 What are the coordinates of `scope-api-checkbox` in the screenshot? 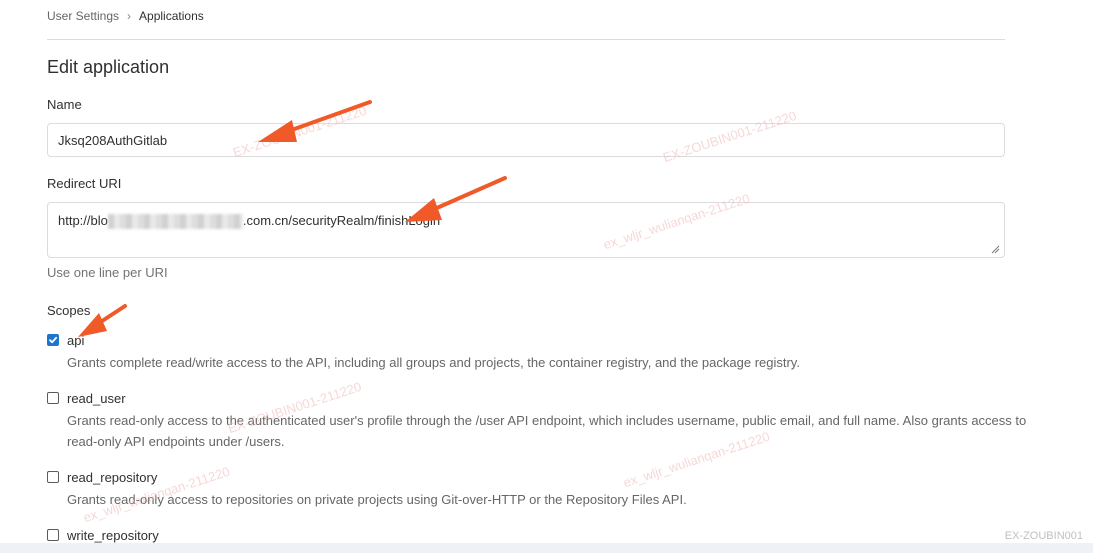 It's located at (53, 340).